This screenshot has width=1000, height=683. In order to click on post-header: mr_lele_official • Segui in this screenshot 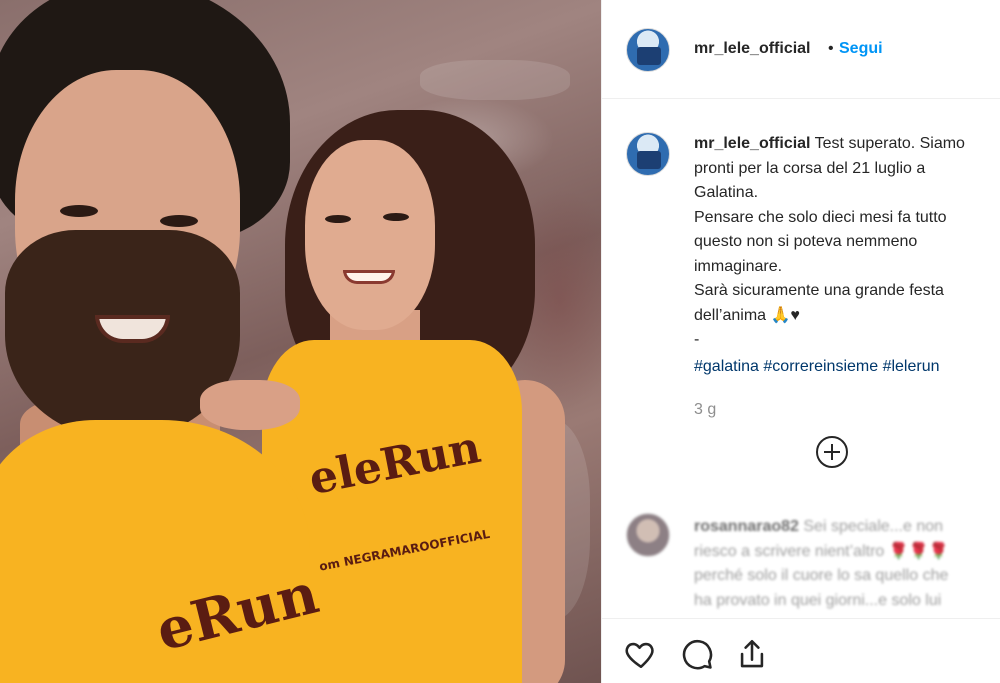, I will do `click(801, 49)`.